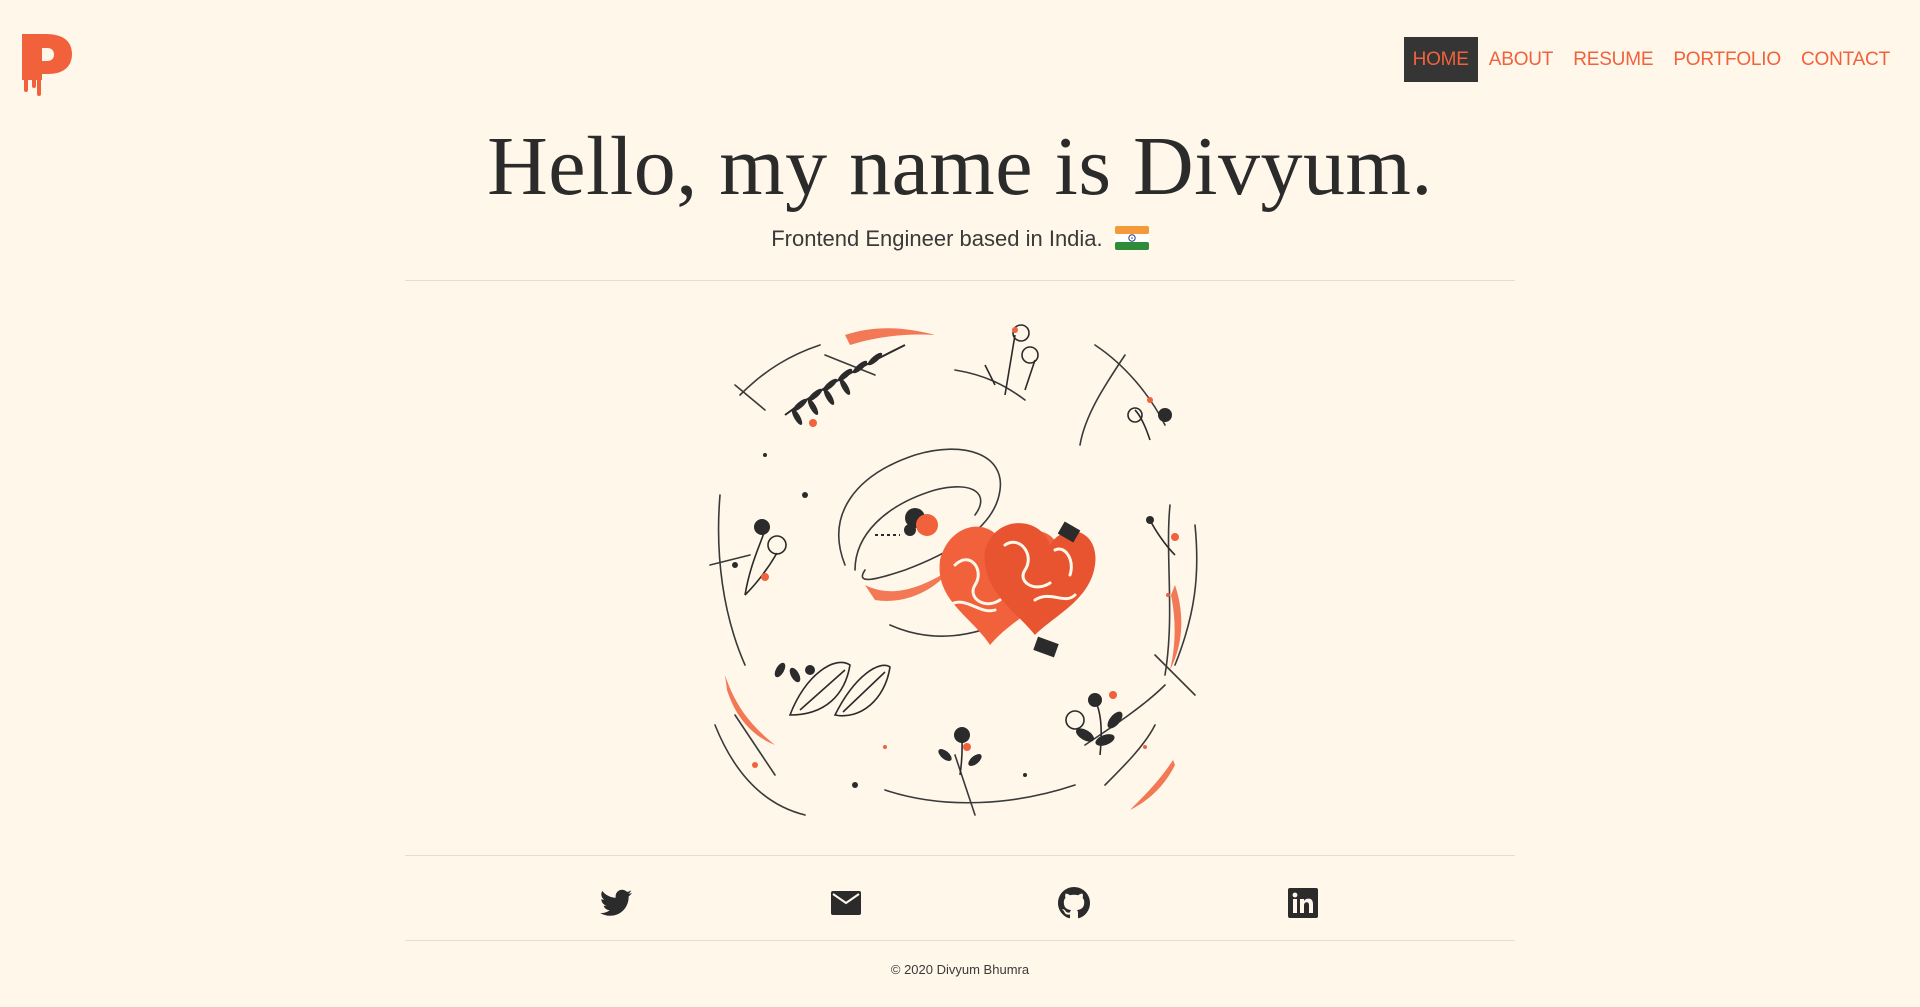  I want to click on top-divider, so click(960, 280).